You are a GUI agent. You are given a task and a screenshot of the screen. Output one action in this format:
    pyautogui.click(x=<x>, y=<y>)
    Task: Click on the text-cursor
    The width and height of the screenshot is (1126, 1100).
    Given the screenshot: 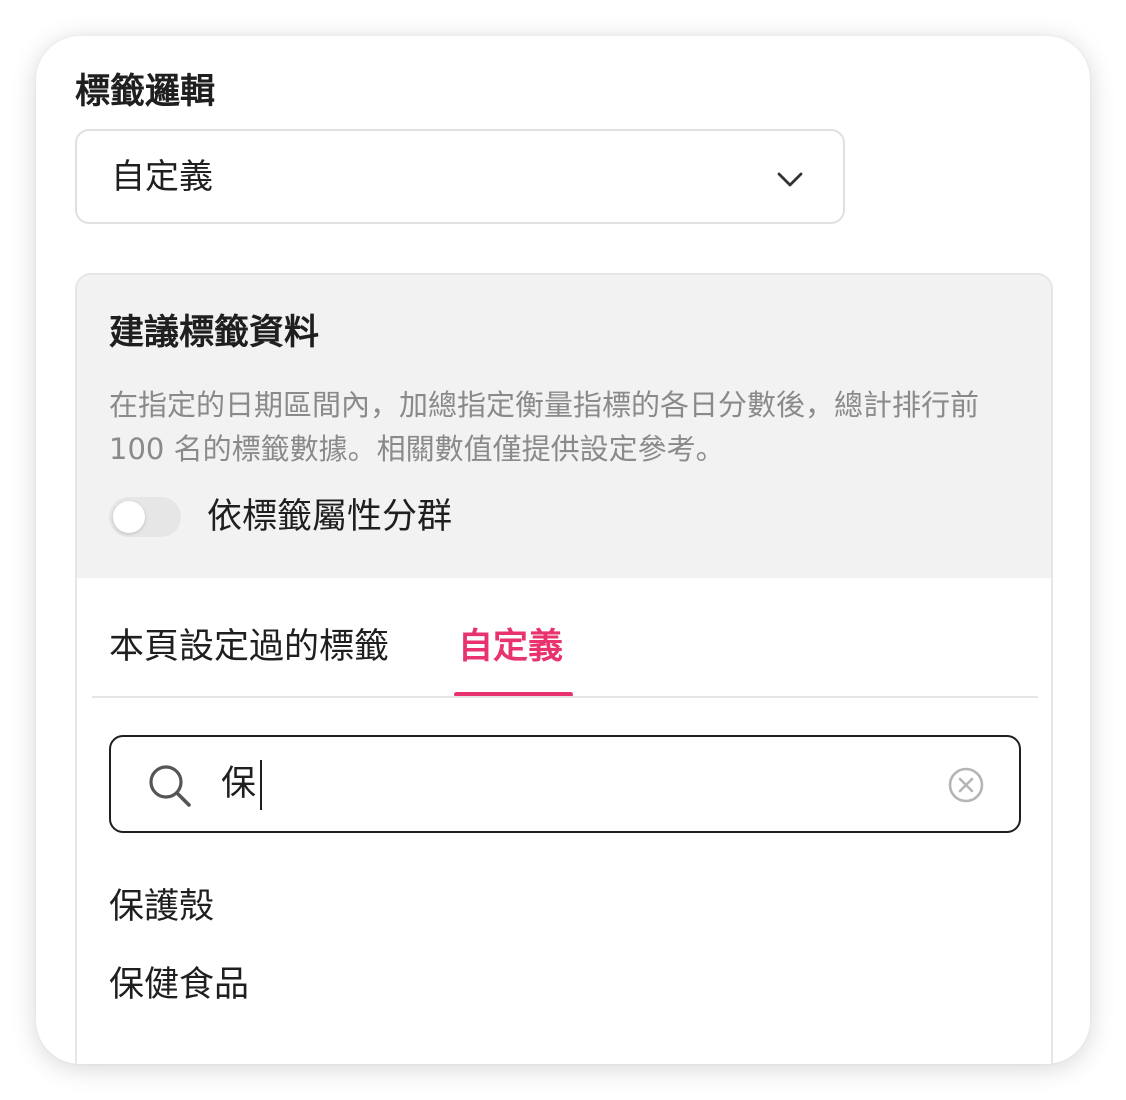 What is the action you would take?
    pyautogui.click(x=261, y=785)
    